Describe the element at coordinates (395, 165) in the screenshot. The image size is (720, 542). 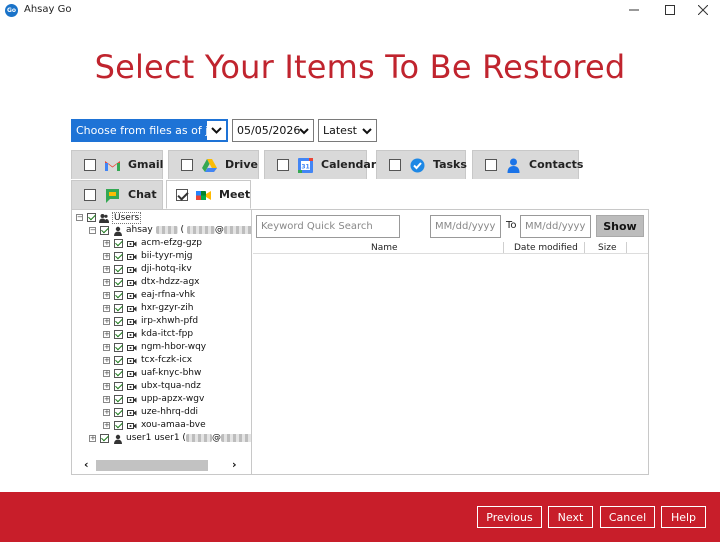
I see `tasks-checkbox` at that location.